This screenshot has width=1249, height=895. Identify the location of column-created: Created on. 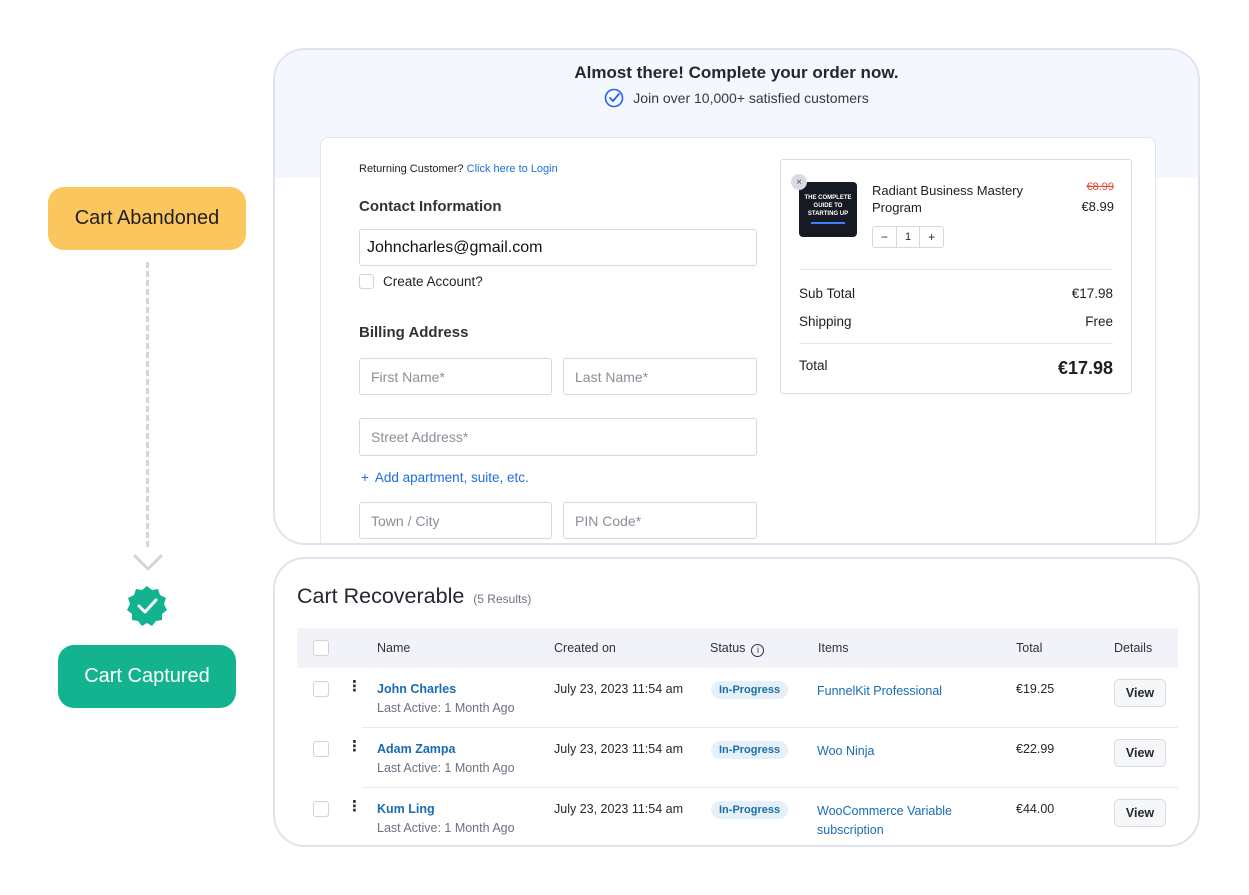
(585, 648).